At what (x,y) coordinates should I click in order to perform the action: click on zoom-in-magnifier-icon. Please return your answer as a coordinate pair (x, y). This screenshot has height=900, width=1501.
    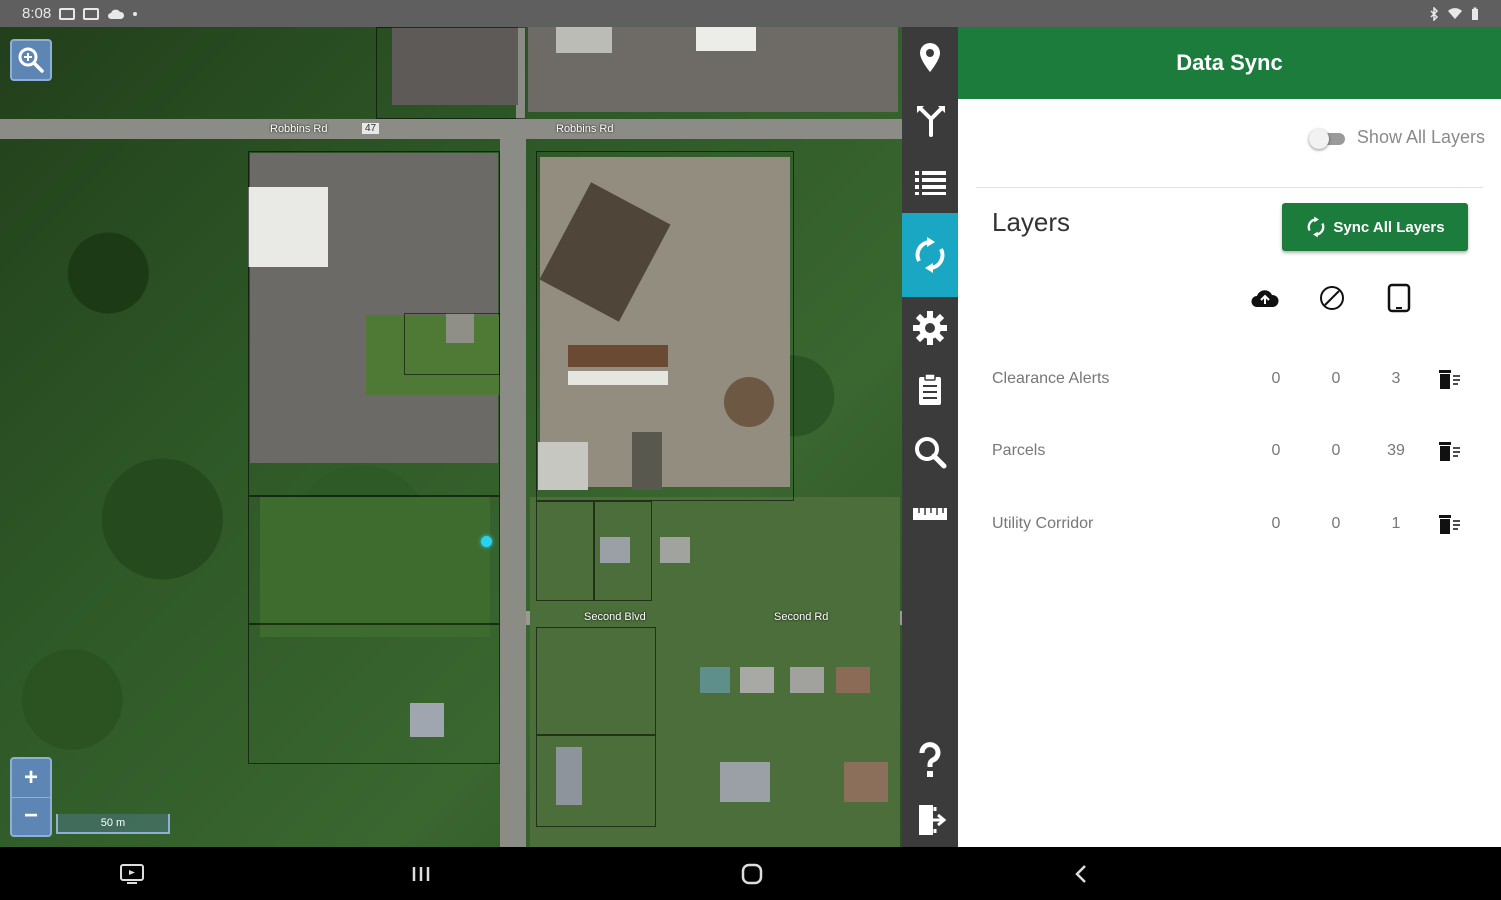
    Looking at the image, I should click on (31, 60).